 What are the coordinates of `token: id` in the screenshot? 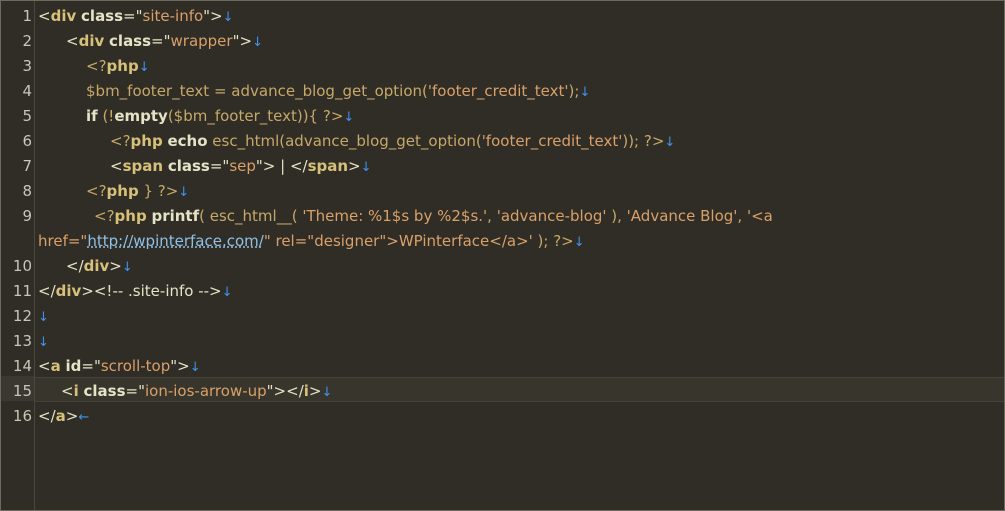 It's located at (73, 366).